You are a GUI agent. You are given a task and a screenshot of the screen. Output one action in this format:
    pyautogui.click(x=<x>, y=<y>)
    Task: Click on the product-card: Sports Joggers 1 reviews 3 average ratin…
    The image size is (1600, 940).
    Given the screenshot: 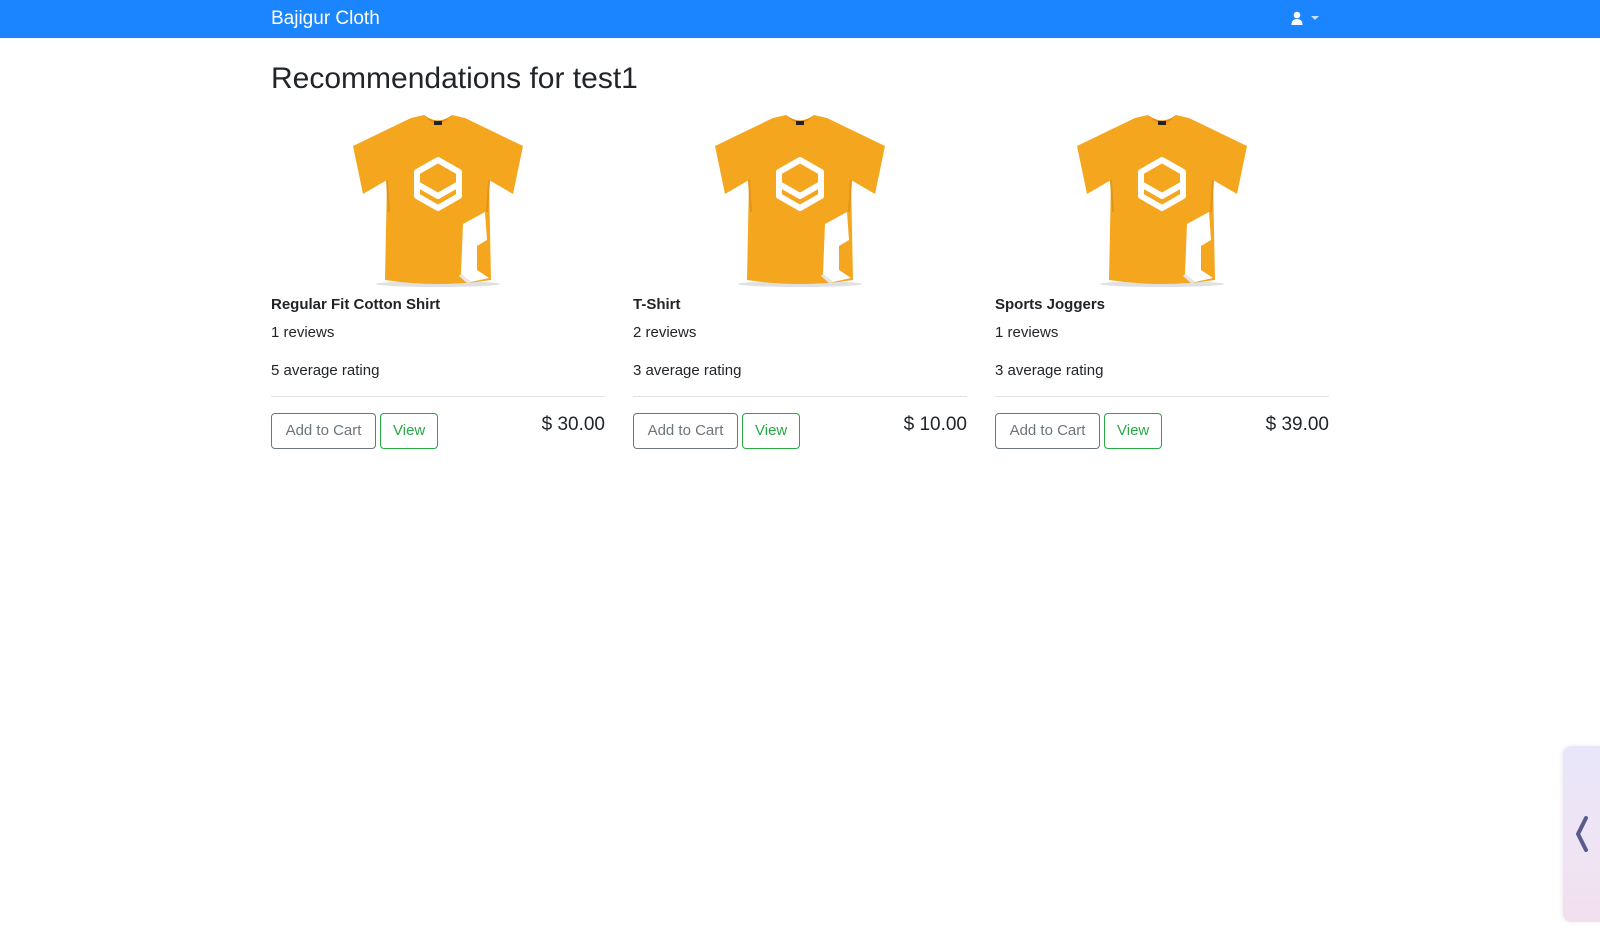 What is the action you would take?
    pyautogui.click(x=1162, y=282)
    